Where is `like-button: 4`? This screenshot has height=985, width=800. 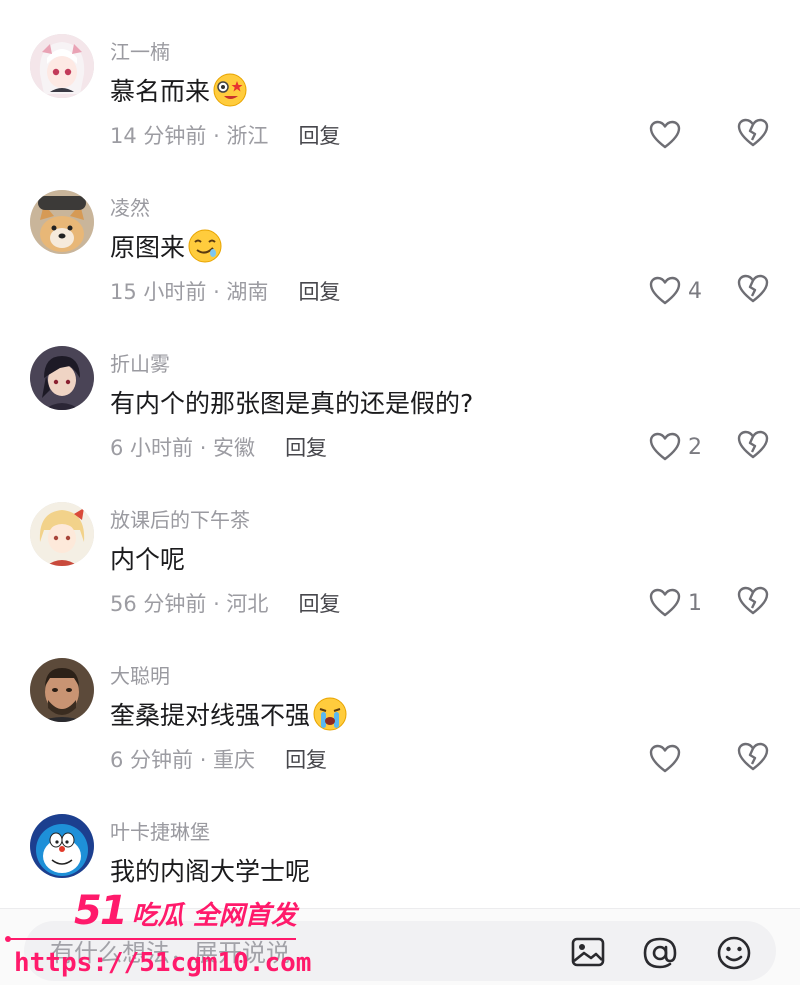
like-button: 4 is located at coordinates (675, 291).